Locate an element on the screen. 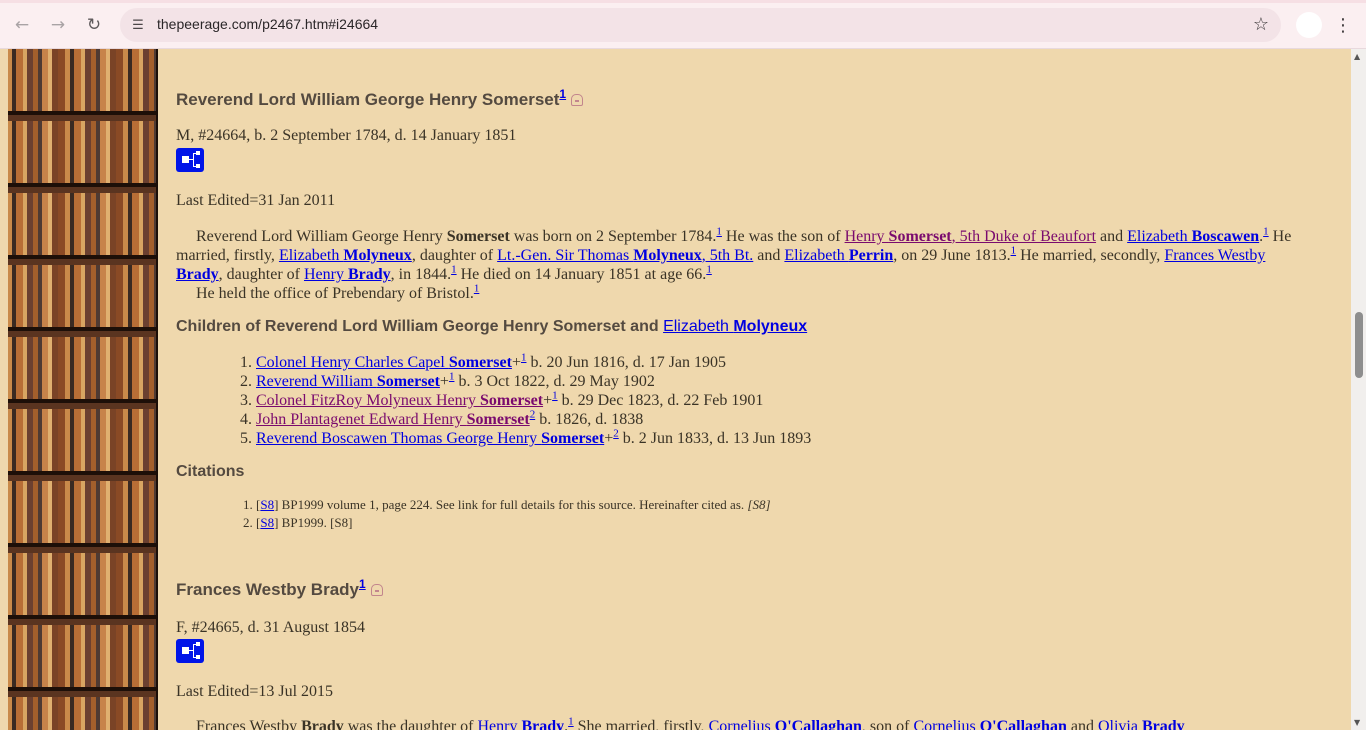 This screenshot has height=730, width=1366. child-link: Reverend William Somerset is located at coordinates (348, 381).